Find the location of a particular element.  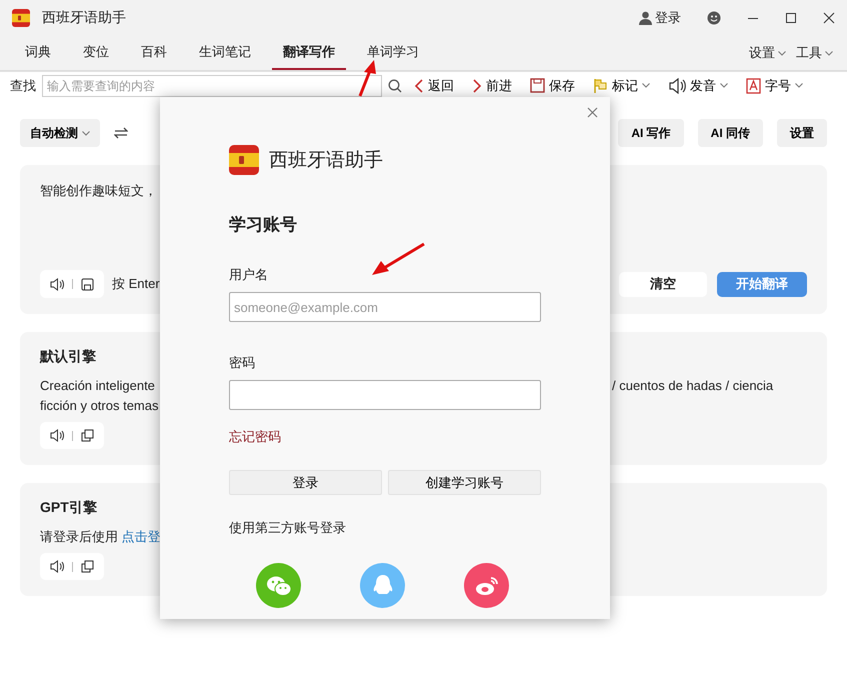

clear-button: 清空 is located at coordinates (663, 284).